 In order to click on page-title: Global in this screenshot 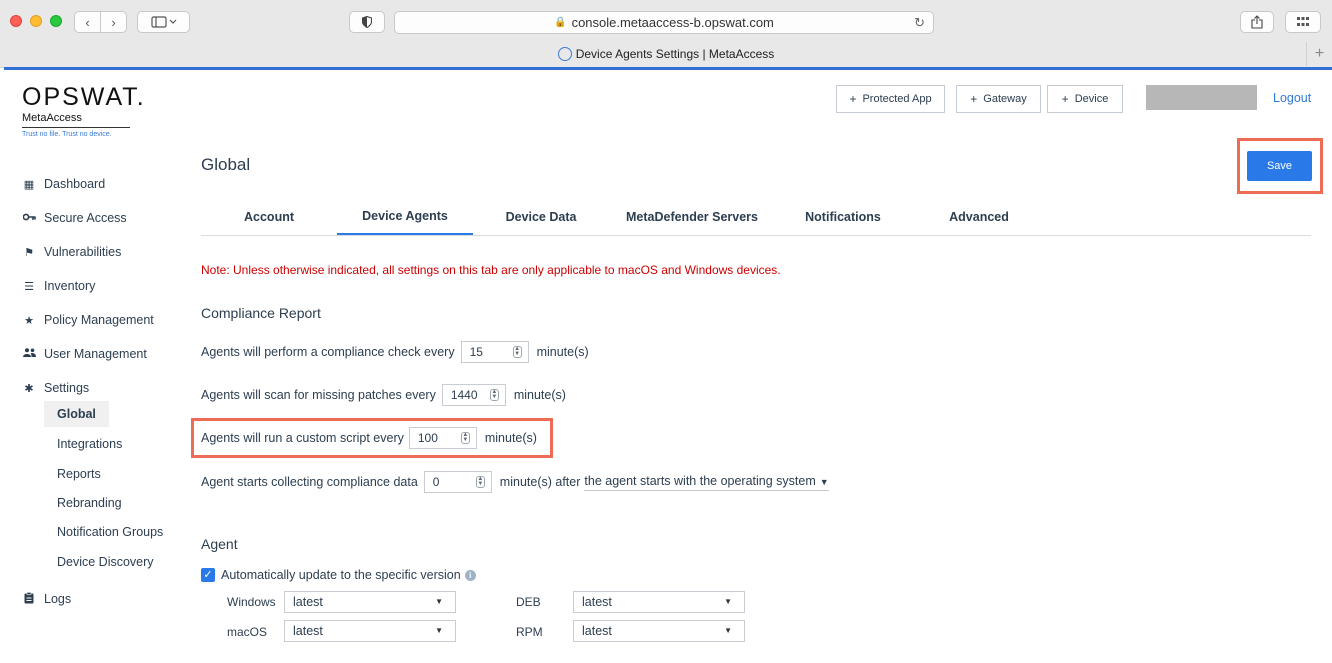, I will do `click(226, 164)`.